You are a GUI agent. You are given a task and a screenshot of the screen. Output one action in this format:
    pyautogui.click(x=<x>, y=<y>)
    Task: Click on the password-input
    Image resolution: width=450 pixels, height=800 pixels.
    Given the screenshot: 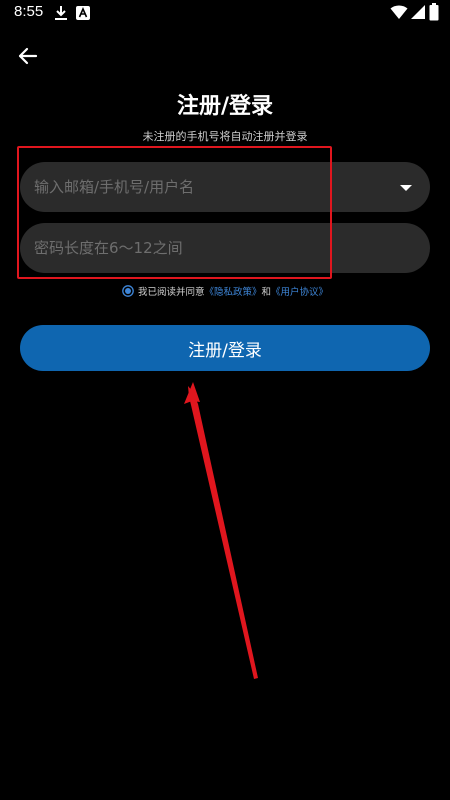 What is the action you would take?
    pyautogui.click(x=204, y=248)
    